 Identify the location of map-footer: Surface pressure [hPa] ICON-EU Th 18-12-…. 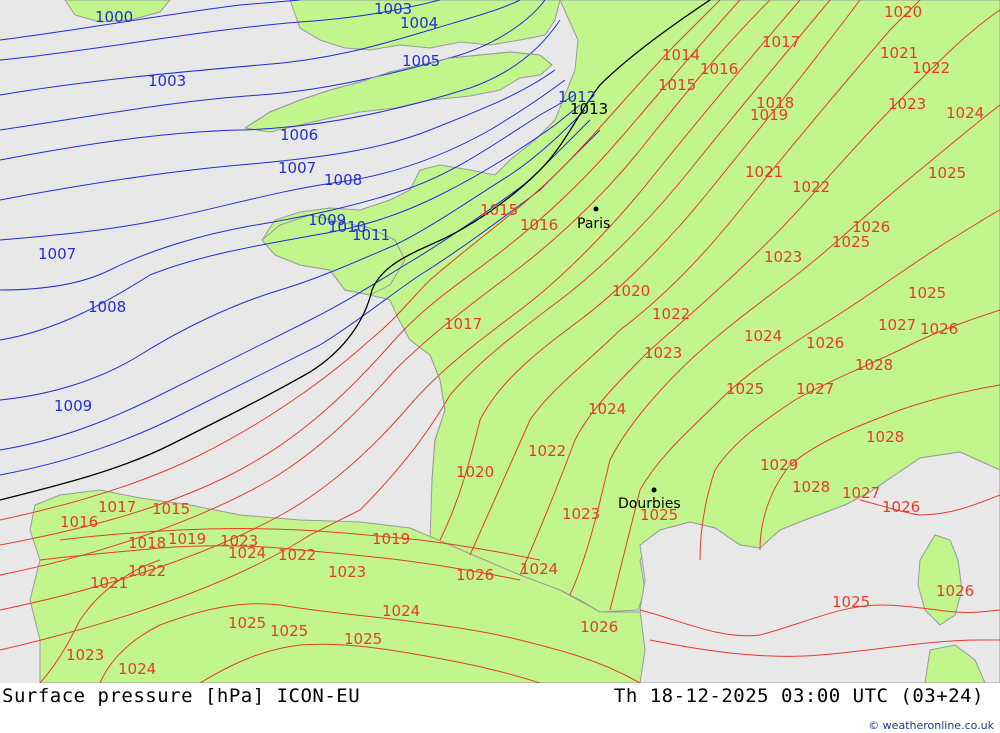
(500, 708).